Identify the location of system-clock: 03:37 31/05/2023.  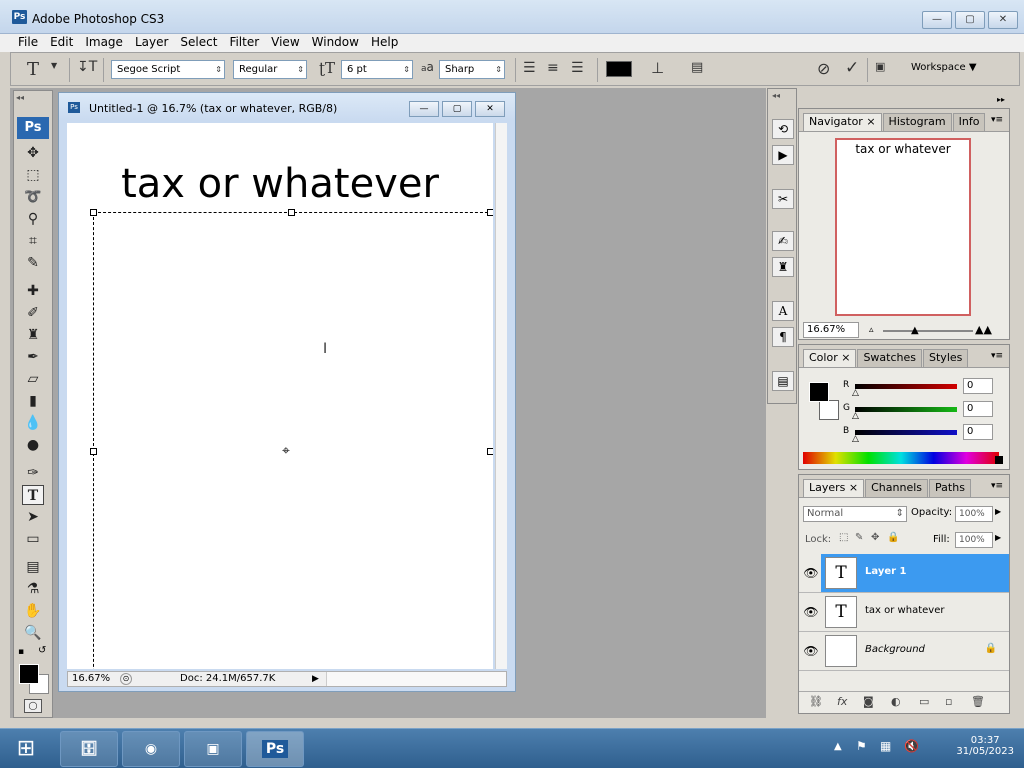
(985, 746).